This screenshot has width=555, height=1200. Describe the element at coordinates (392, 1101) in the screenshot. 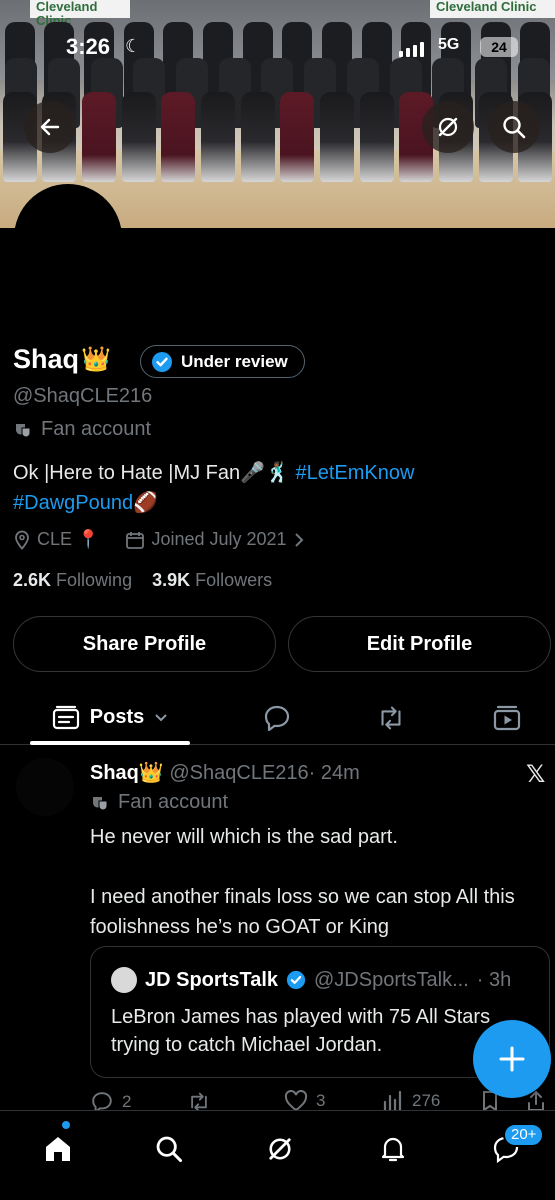

I see `bar-chart-icon` at that location.